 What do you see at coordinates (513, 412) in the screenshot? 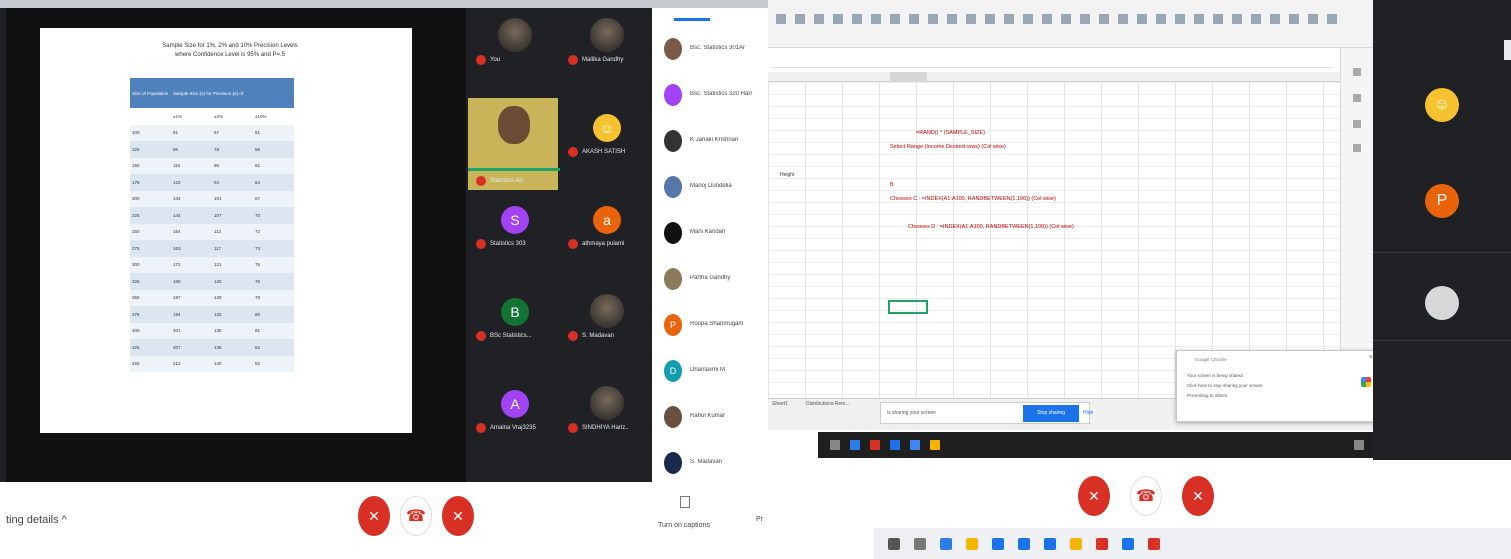
I see `participant-tile: A Amaina Vraj3235` at bounding box center [513, 412].